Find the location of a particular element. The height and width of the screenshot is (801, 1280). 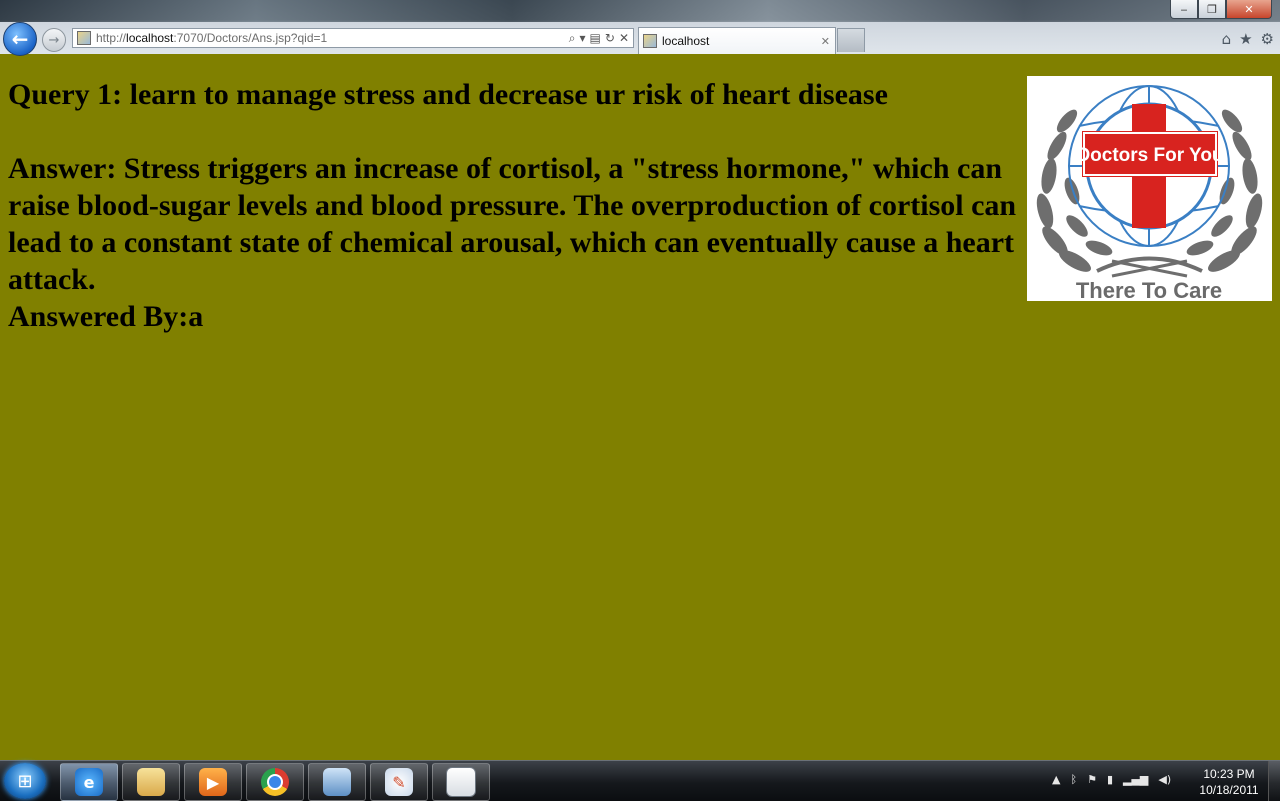

minimize-button: ‒ is located at coordinates (1184, 9).